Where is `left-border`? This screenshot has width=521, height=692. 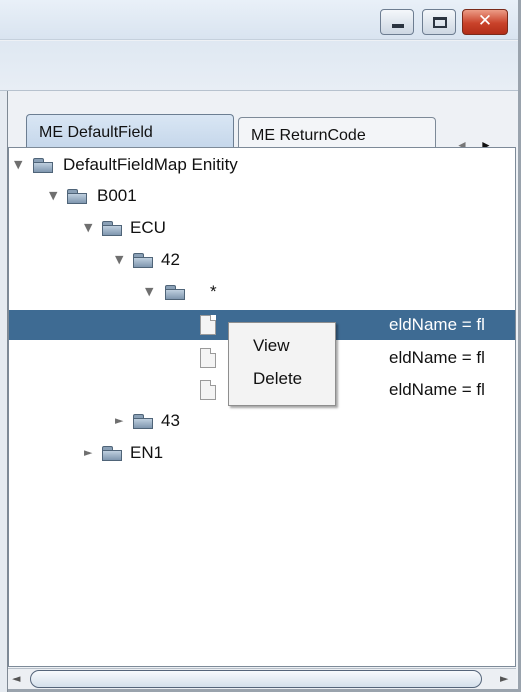 left-border is located at coordinates (4, 391).